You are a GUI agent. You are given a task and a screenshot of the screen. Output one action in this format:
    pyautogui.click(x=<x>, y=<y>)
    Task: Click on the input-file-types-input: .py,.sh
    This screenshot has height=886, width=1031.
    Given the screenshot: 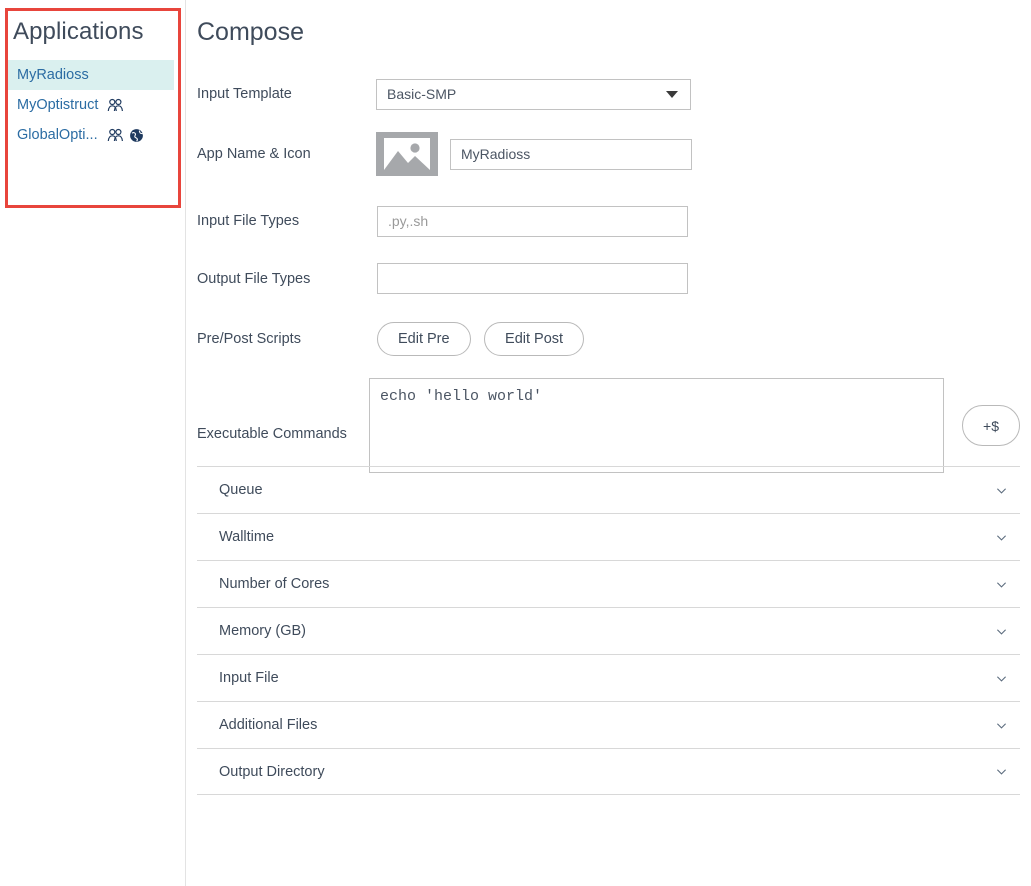 What is the action you would take?
    pyautogui.click(x=532, y=221)
    